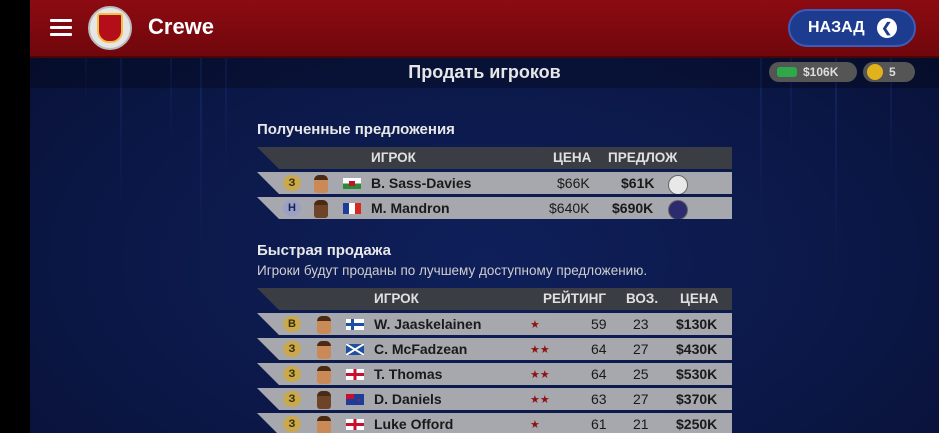 This screenshot has height=433, width=939. Describe the element at coordinates (355, 399) in the screenshot. I see `new-zealand-flag-icon` at that location.